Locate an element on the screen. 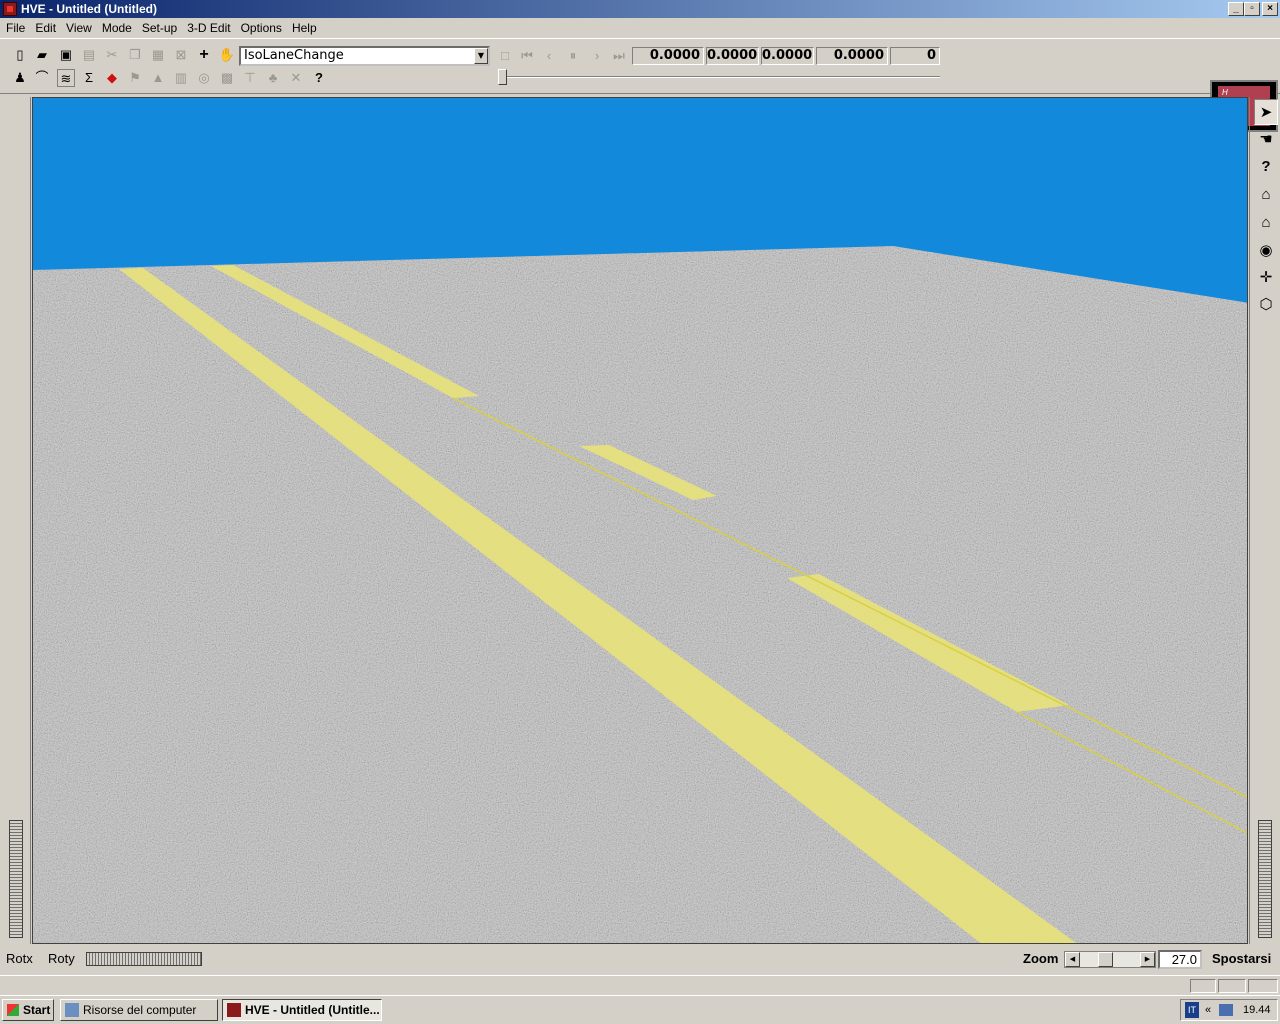  zoom-scrollbar: ◀ ▶ is located at coordinates (1110, 959).